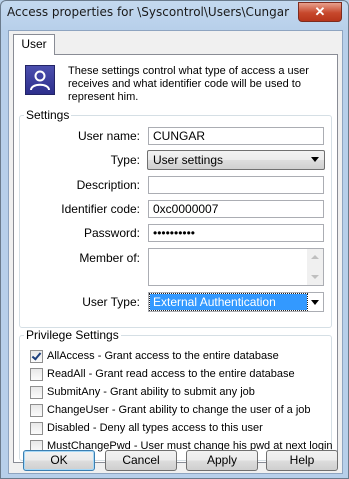  Describe the element at coordinates (236, 209) in the screenshot. I see `identifier-code-field: 0xc0000007` at that location.